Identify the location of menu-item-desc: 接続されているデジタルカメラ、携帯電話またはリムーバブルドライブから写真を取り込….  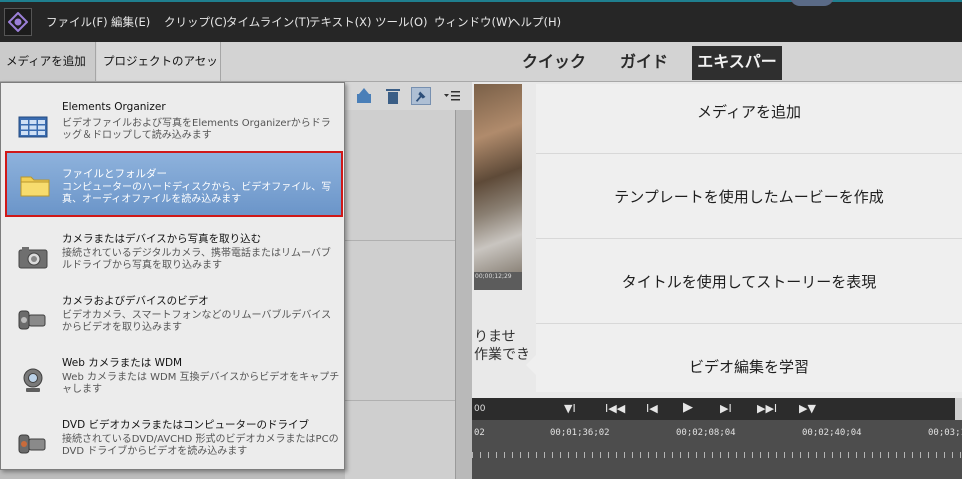
(196, 259).